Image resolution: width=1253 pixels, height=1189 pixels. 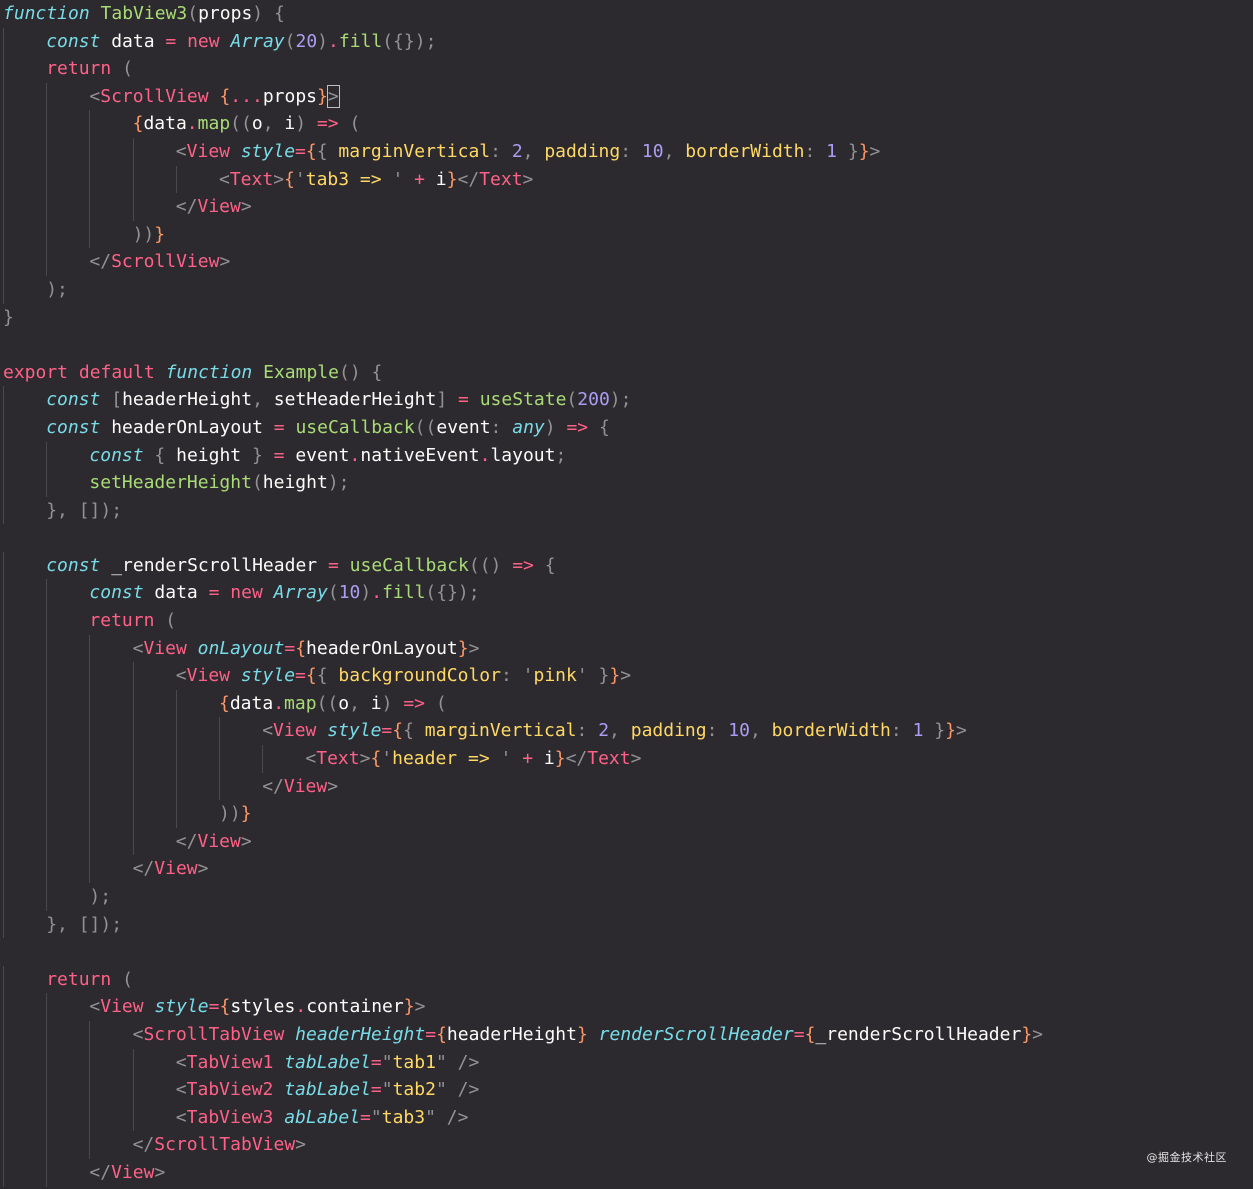 I want to click on code-token: 200, so click(x=593, y=400).